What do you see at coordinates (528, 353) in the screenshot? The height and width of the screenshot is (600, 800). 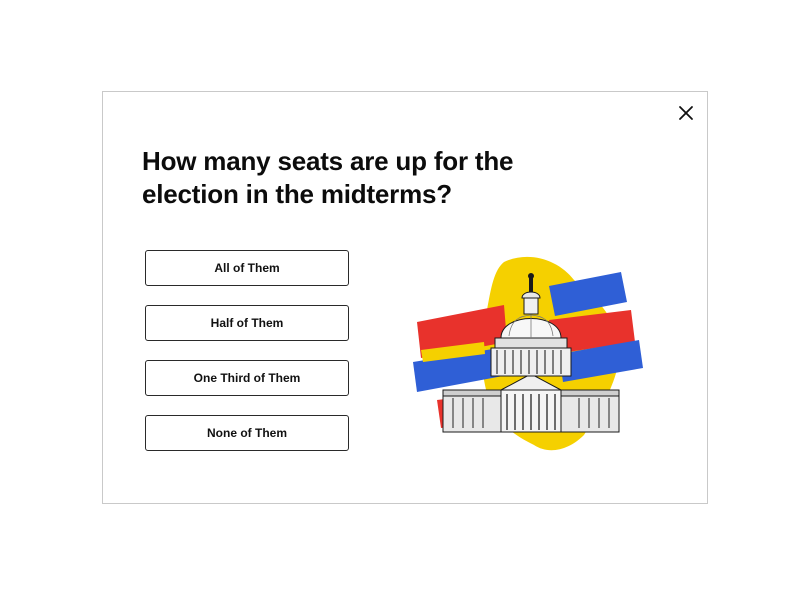 I see `capitol-building-illustration` at bounding box center [528, 353].